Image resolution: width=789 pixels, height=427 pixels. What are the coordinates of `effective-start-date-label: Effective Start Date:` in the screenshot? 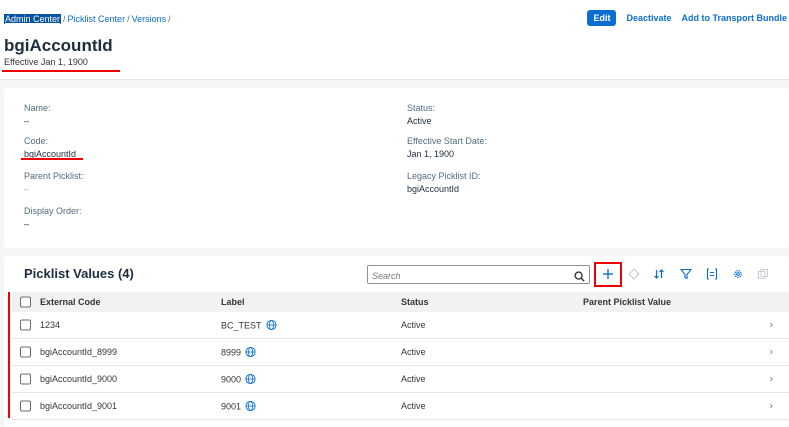 It's located at (447, 141).